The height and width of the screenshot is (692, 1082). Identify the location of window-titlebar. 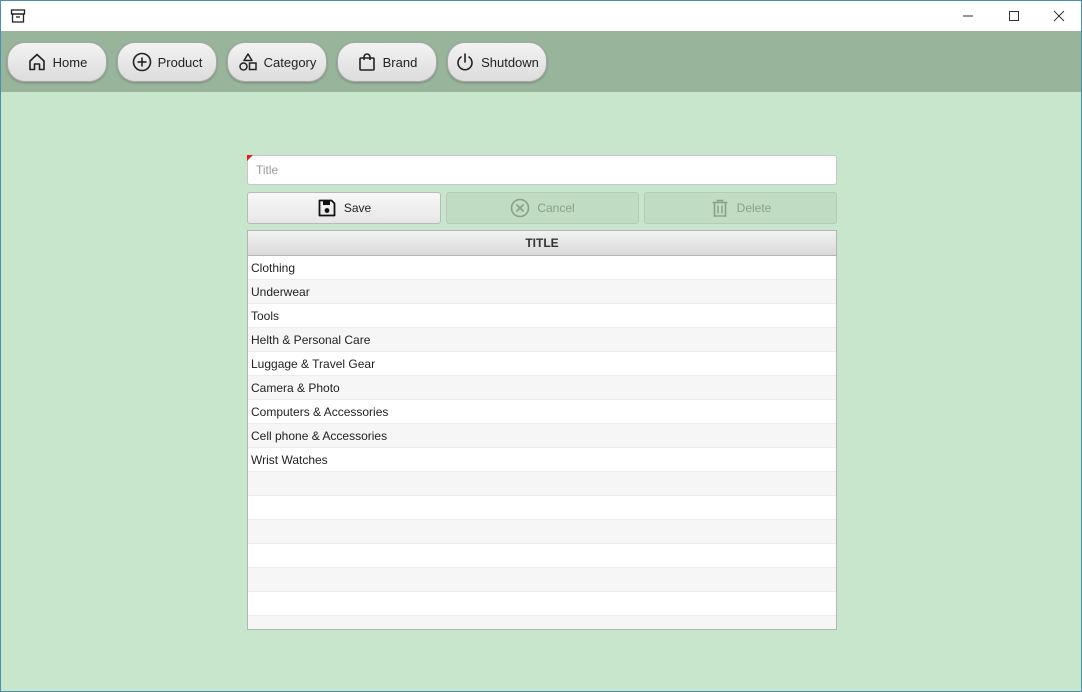
(541, 16).